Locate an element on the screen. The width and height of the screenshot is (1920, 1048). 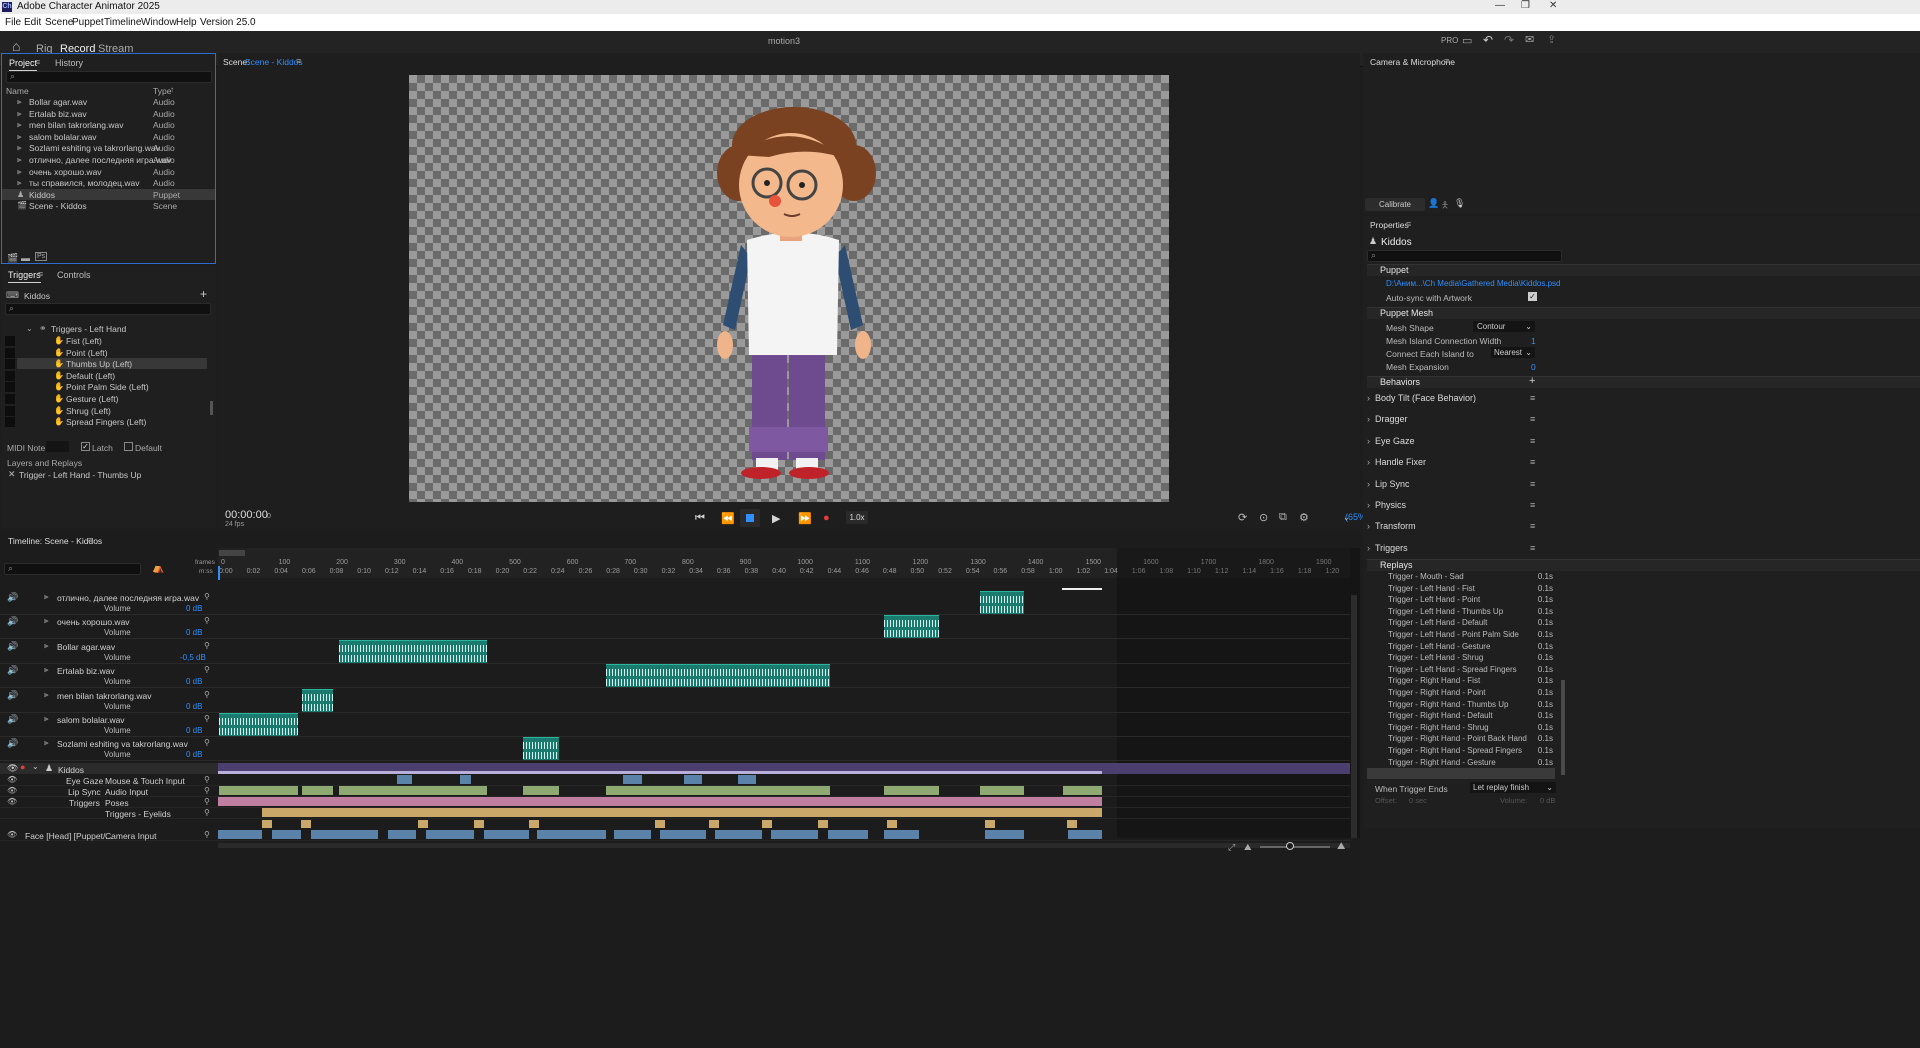
volume-value: -0,5 dB is located at coordinates (193, 657).